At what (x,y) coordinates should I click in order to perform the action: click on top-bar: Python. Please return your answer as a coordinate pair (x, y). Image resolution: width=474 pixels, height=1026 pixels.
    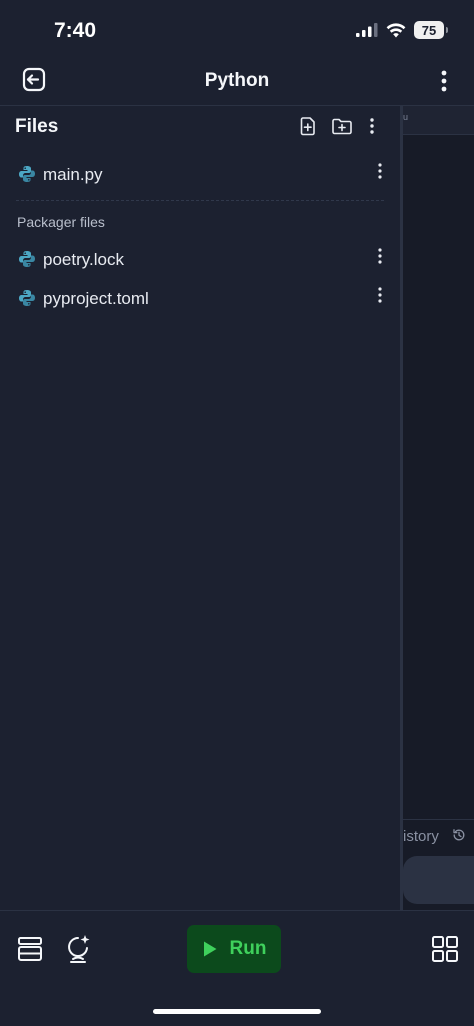
    Looking at the image, I should click on (237, 83).